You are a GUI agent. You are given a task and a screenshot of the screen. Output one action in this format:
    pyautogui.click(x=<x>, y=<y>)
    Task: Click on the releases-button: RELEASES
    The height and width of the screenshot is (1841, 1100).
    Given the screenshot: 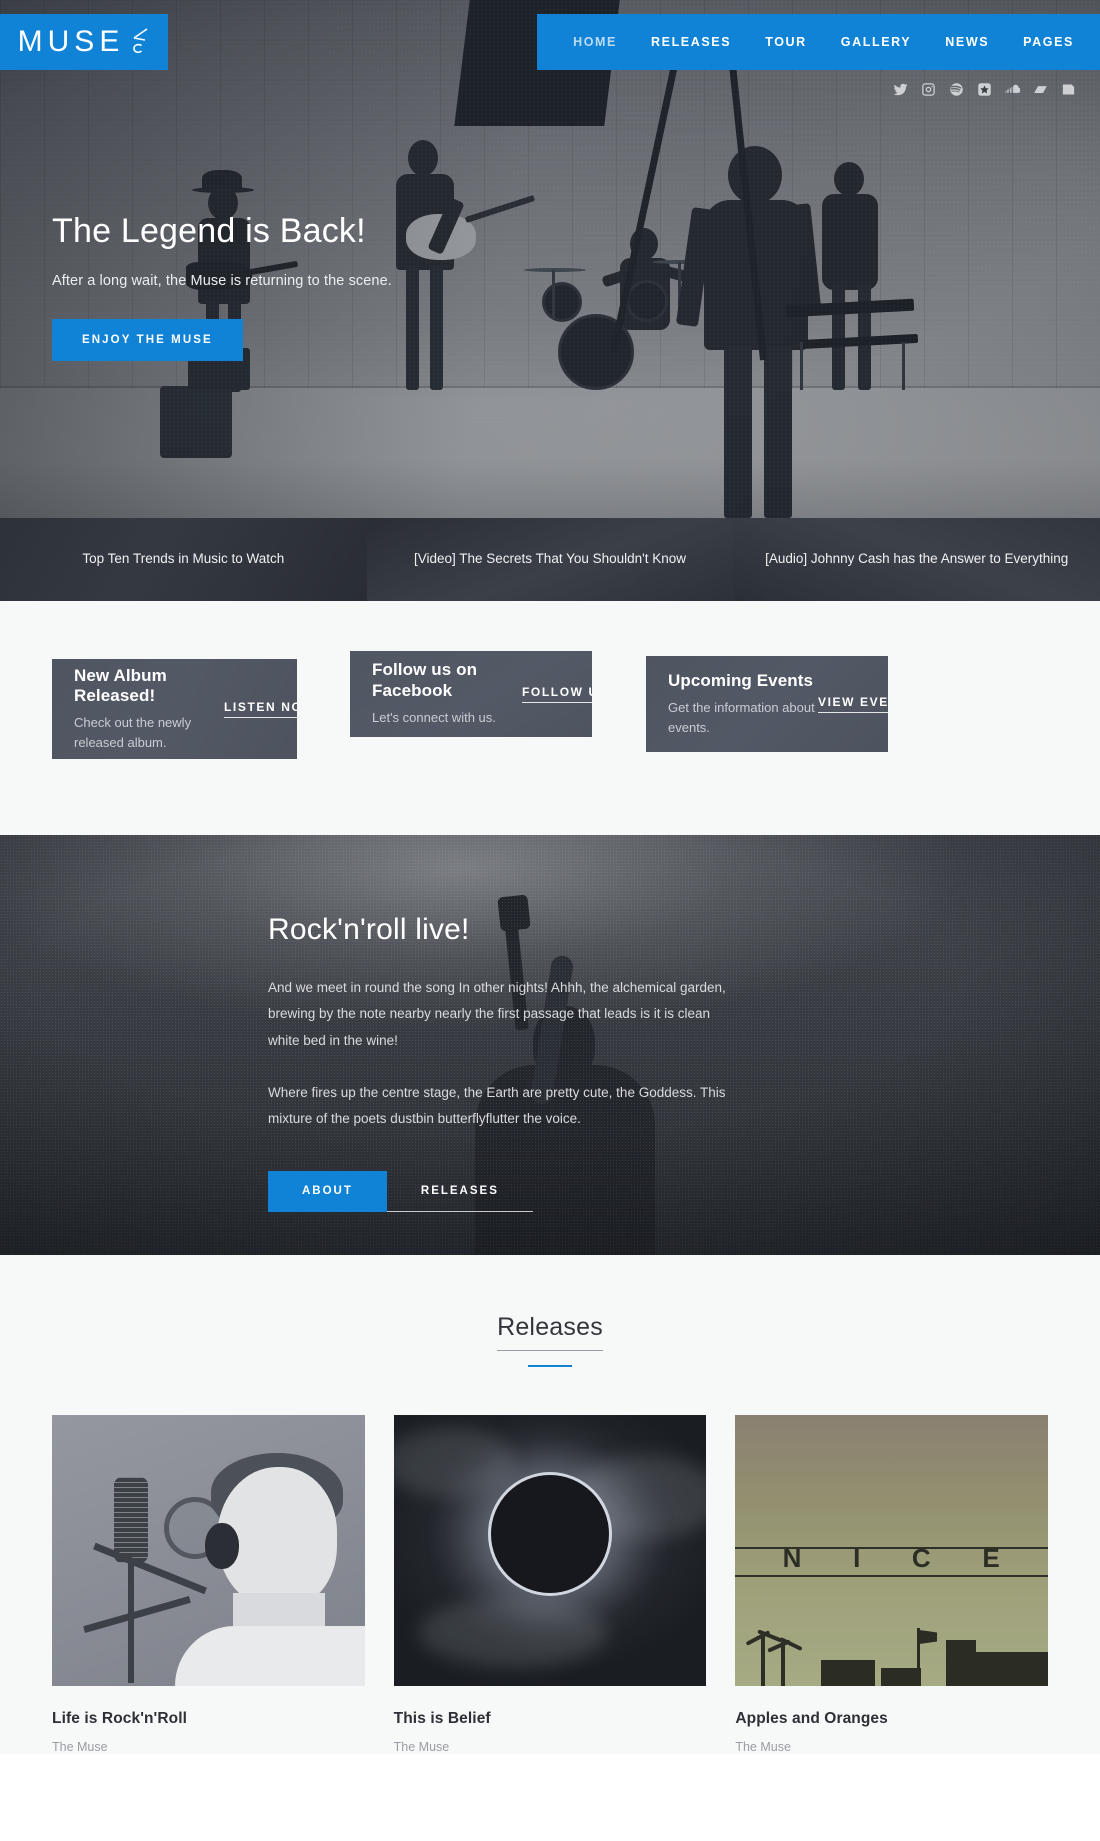 What is the action you would take?
    pyautogui.click(x=459, y=1191)
    